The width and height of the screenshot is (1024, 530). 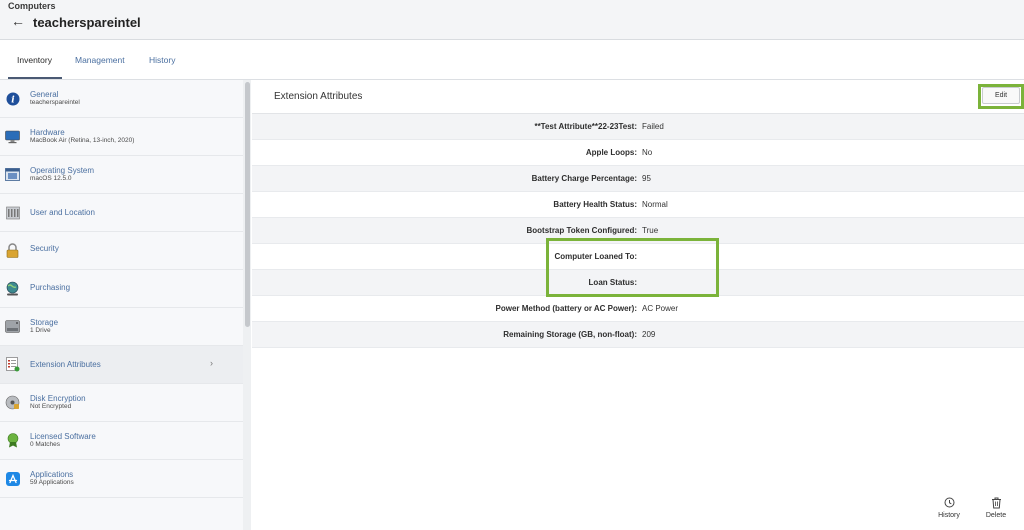 What do you see at coordinates (12, 250) in the screenshot?
I see `lock-icon` at bounding box center [12, 250].